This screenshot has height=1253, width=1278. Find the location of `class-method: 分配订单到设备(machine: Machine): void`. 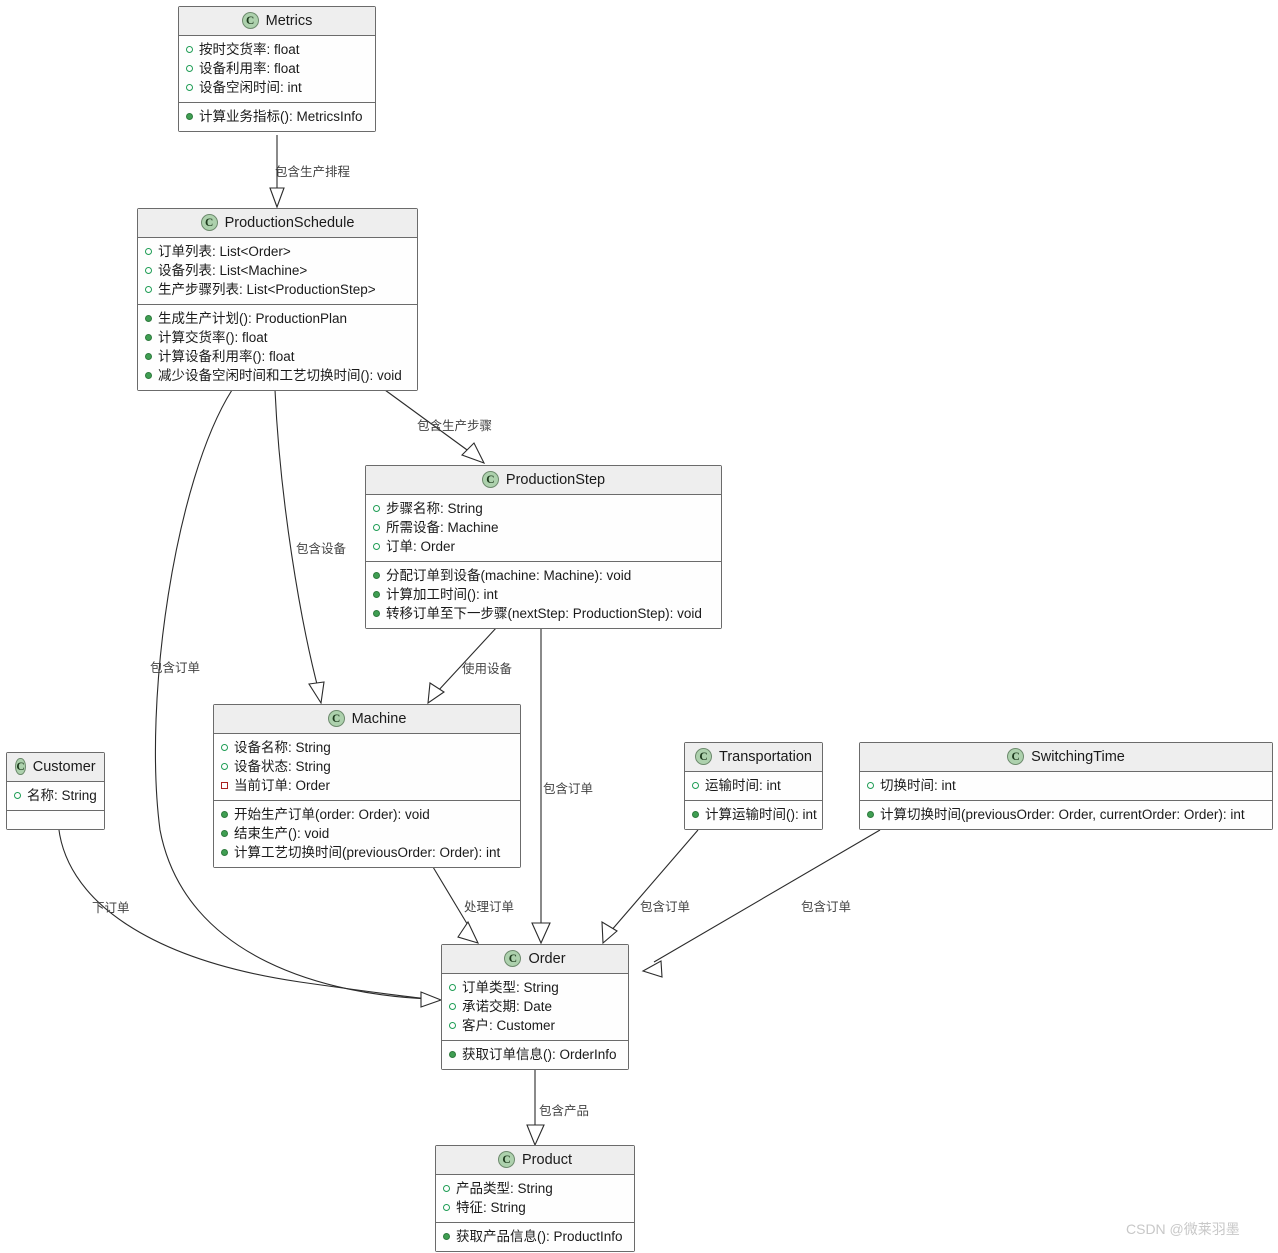

class-method: 分配订单到设备(machine: Machine): void is located at coordinates (543, 575).